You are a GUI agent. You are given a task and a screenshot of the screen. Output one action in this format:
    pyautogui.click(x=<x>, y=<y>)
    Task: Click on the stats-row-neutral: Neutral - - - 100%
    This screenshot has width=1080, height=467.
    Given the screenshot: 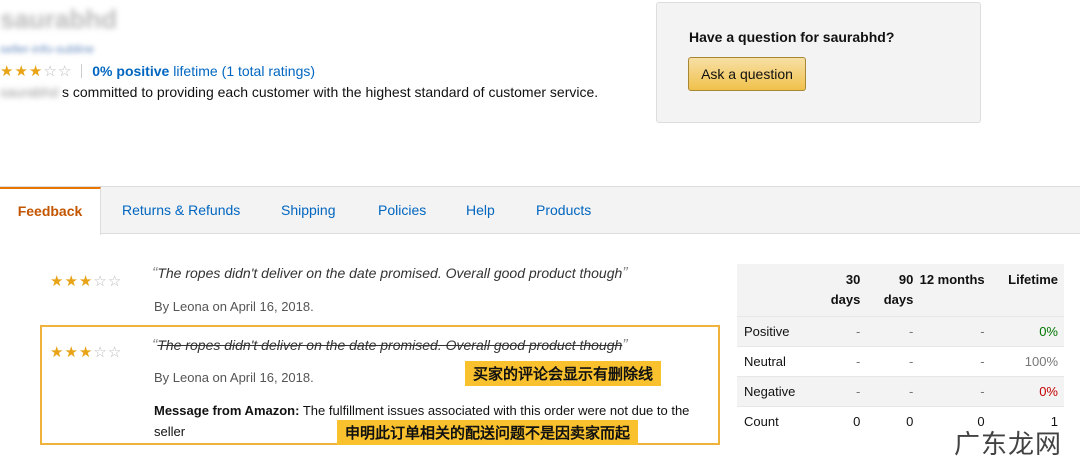 What is the action you would take?
    pyautogui.click(x=900, y=361)
    